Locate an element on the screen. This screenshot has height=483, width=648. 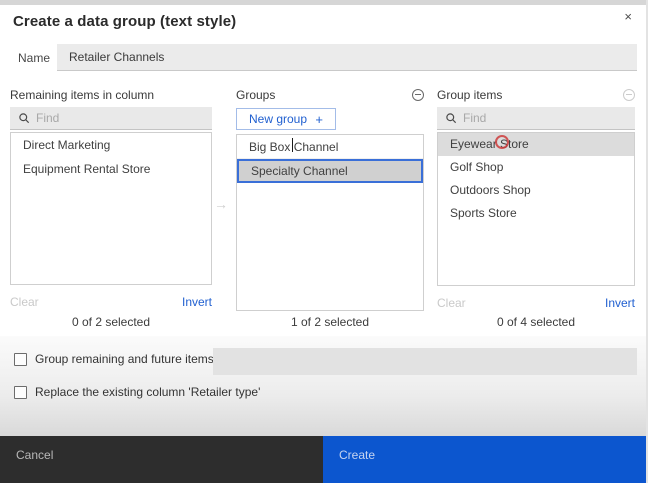
remaining-items-header: Remaining items in column is located at coordinates (82, 94).